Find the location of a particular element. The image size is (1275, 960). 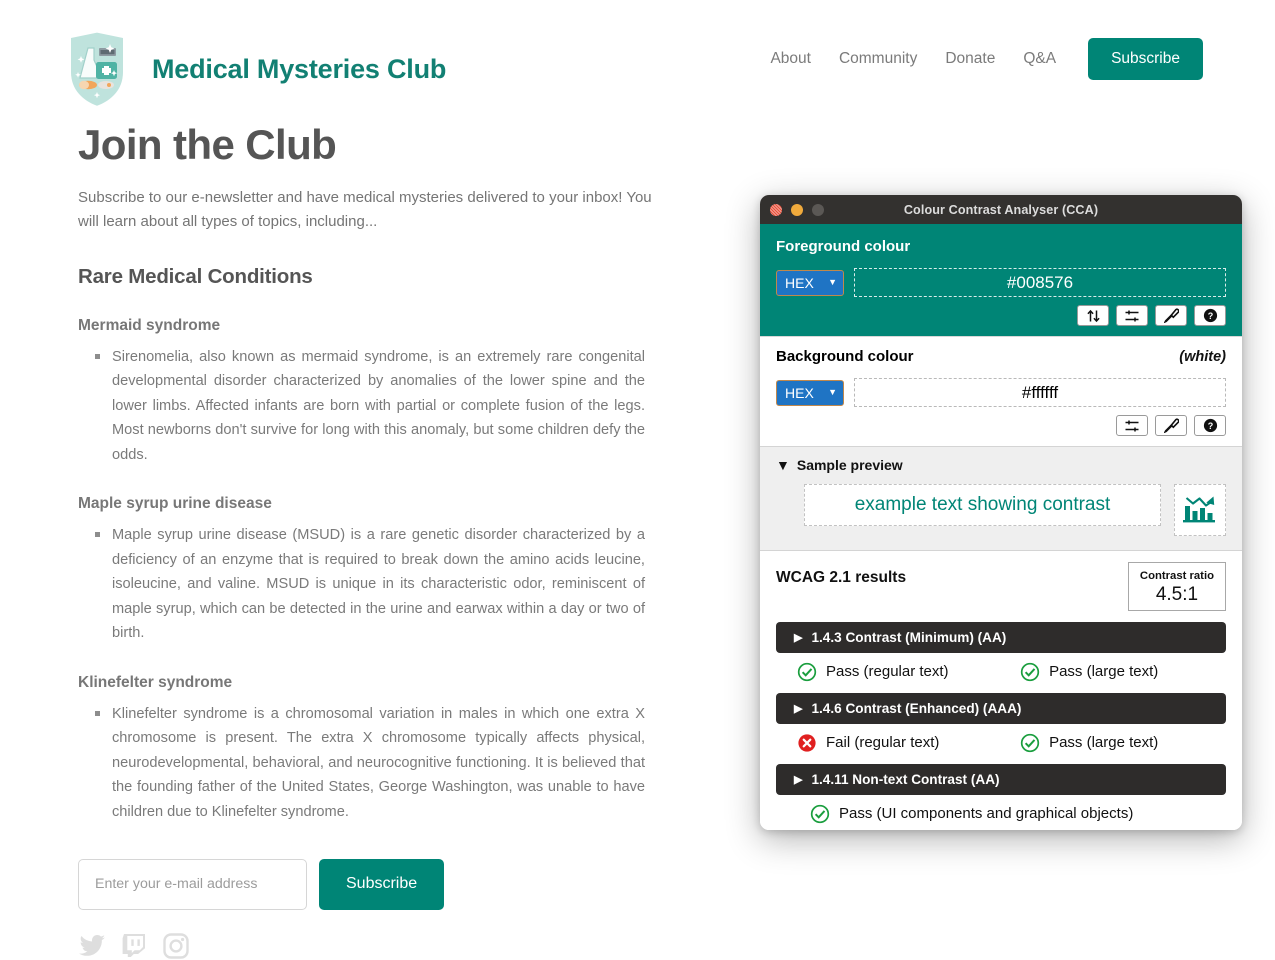

result-label: Pass (regular text) is located at coordinates (887, 672).